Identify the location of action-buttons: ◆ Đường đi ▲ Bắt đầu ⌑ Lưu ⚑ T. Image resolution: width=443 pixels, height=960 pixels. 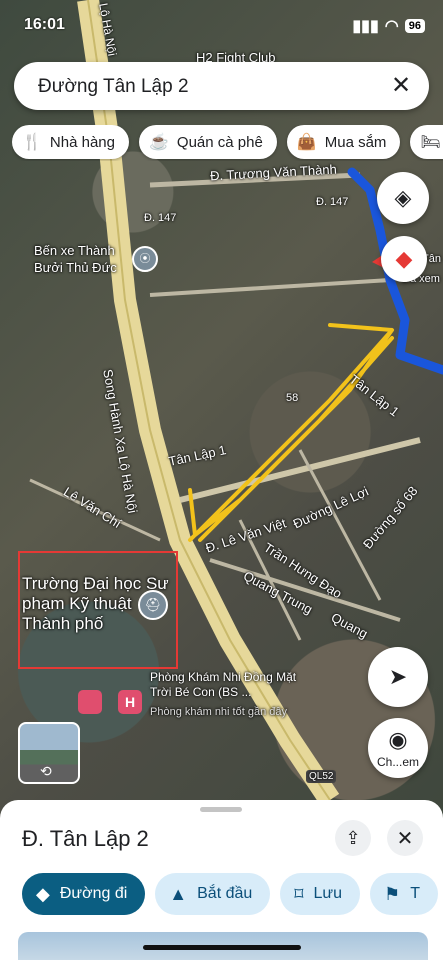
(232, 894).